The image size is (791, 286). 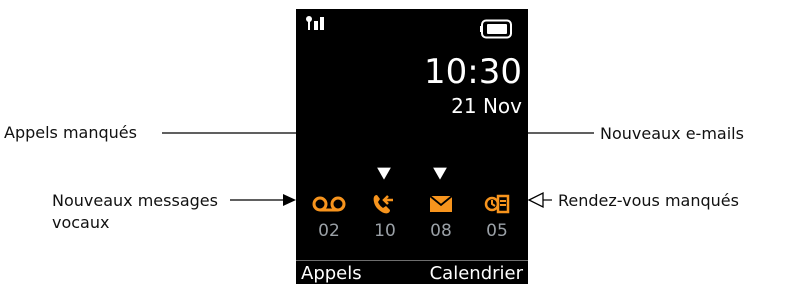 I want to click on new-emails-arrowhead, so click(x=440, y=174).